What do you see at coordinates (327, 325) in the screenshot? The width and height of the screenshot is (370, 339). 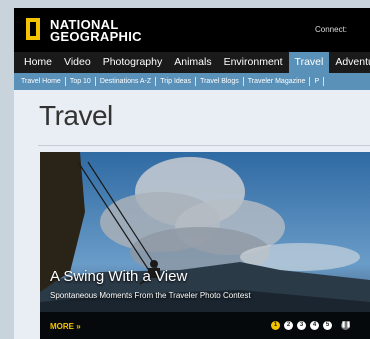 I see `slide-dot-5: 5` at bounding box center [327, 325].